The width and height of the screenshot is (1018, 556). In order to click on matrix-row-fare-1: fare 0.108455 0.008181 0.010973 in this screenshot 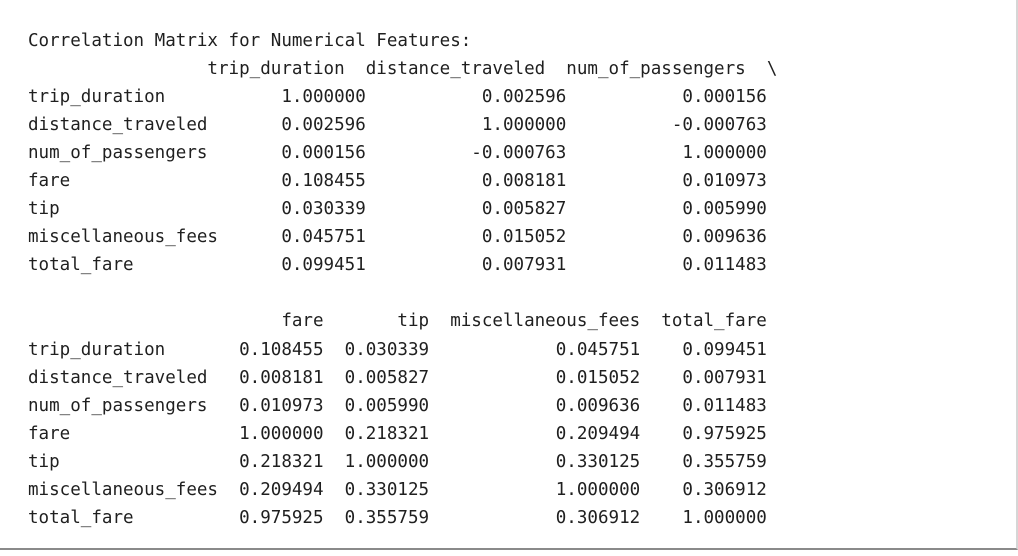, I will do `click(397, 181)`.